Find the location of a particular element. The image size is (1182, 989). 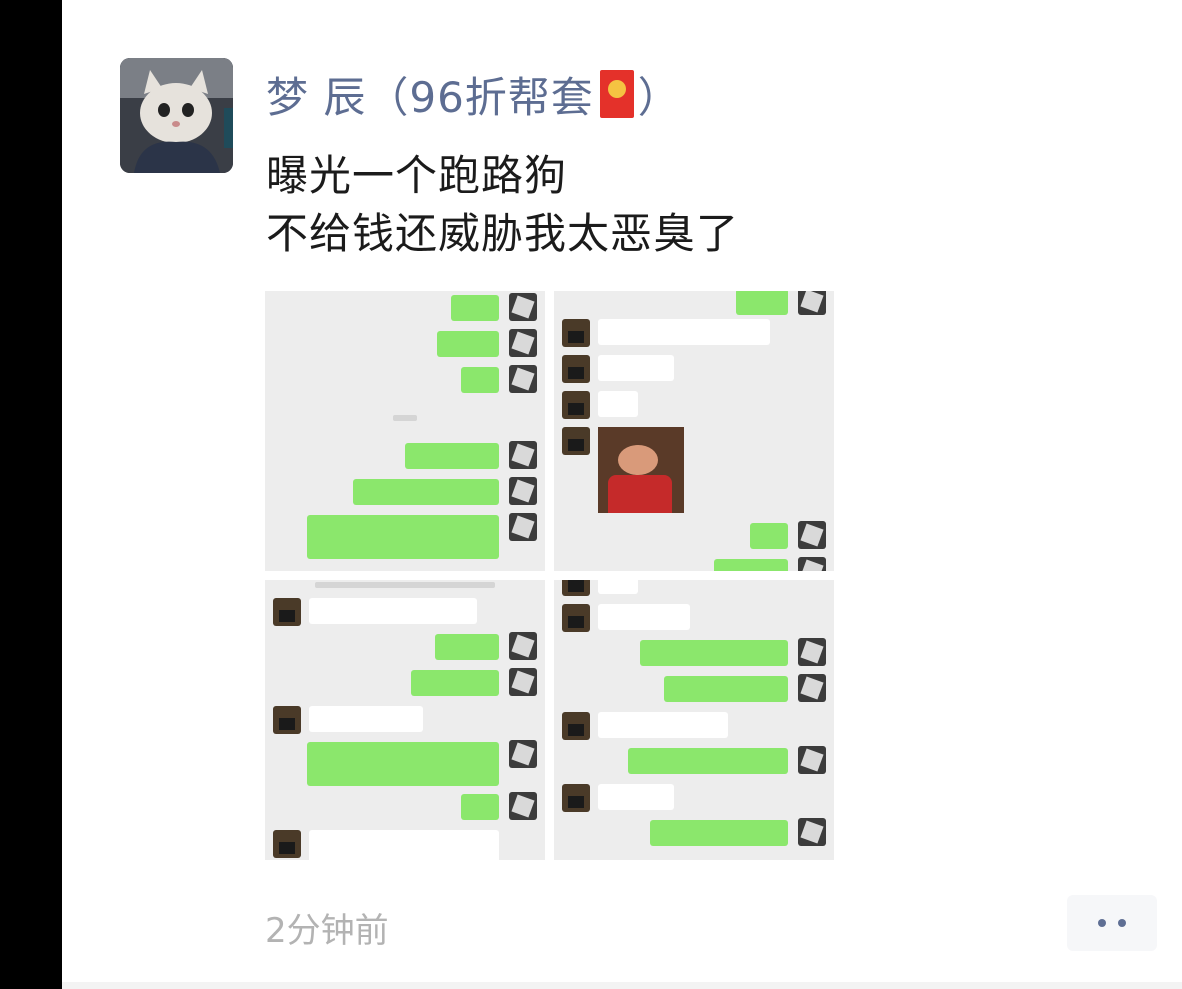

avatar is located at coordinates (176, 115).